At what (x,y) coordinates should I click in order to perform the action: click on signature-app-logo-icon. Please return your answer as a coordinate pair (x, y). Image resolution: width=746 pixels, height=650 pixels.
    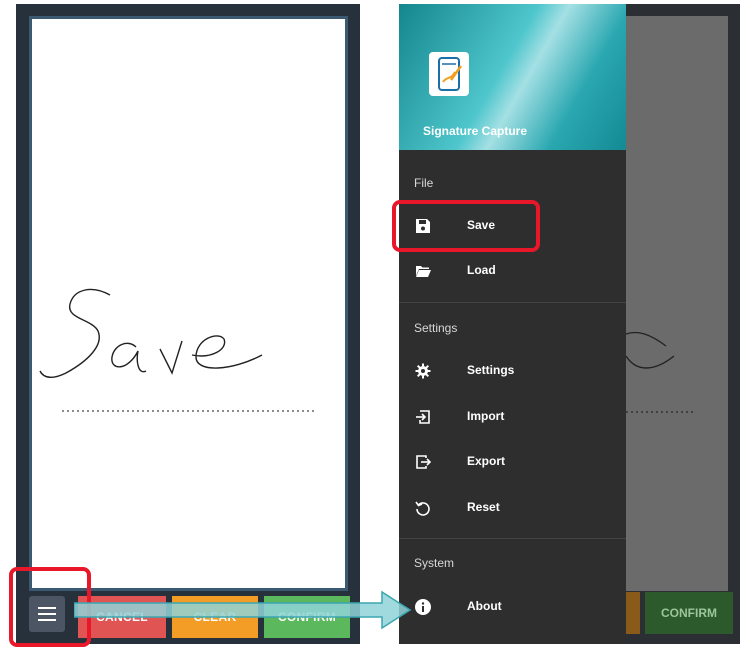
    Looking at the image, I should click on (449, 74).